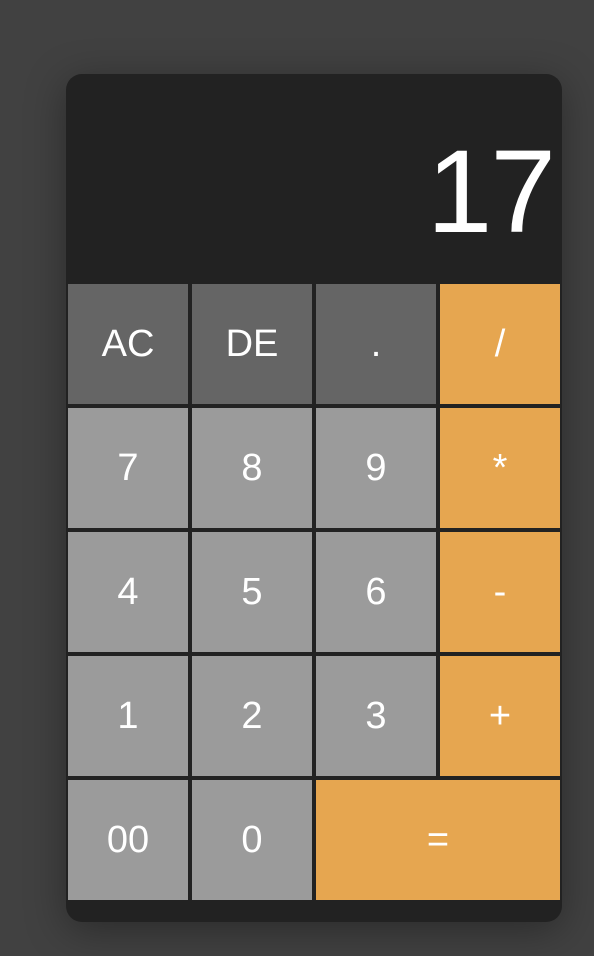 This screenshot has height=956, width=594. I want to click on digit-2-button: 2, so click(252, 716).